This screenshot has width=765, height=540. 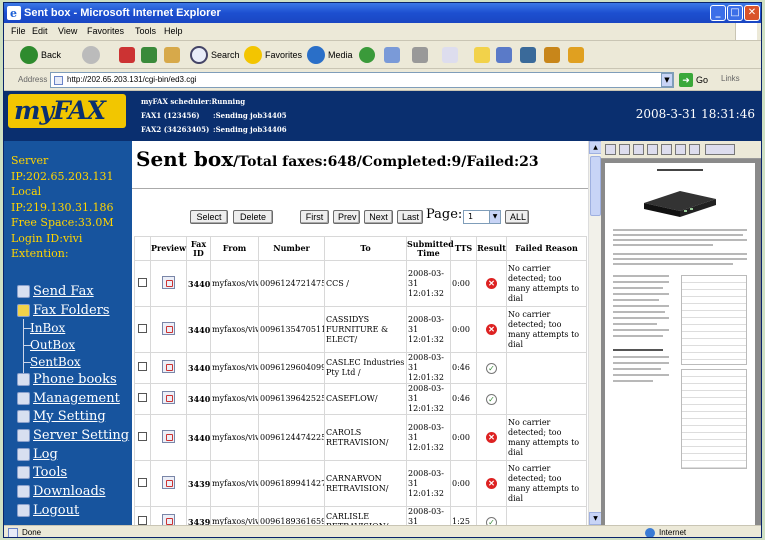 I want to click on next-page-button: Next, so click(x=378, y=217).